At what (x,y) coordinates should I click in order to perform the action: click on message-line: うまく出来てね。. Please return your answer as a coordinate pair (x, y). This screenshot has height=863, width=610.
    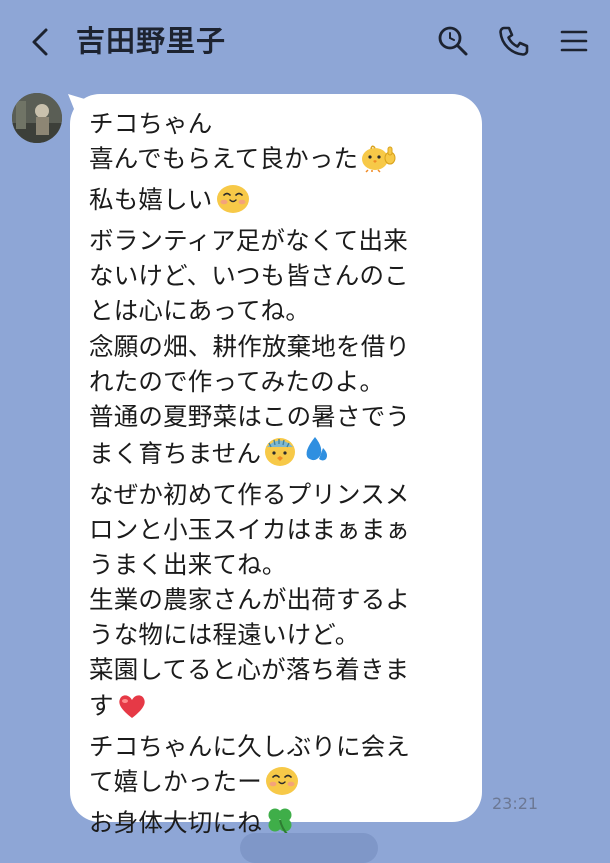
    Looking at the image, I should click on (278, 564).